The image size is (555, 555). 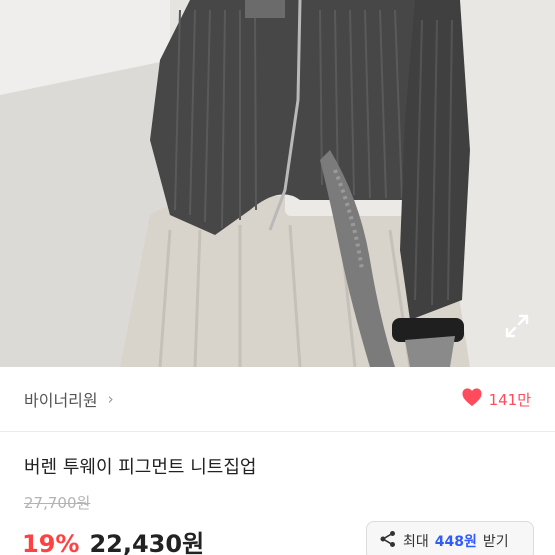 What do you see at coordinates (455, 542) in the screenshot?
I see `coupon-amount: 448원` at bounding box center [455, 542].